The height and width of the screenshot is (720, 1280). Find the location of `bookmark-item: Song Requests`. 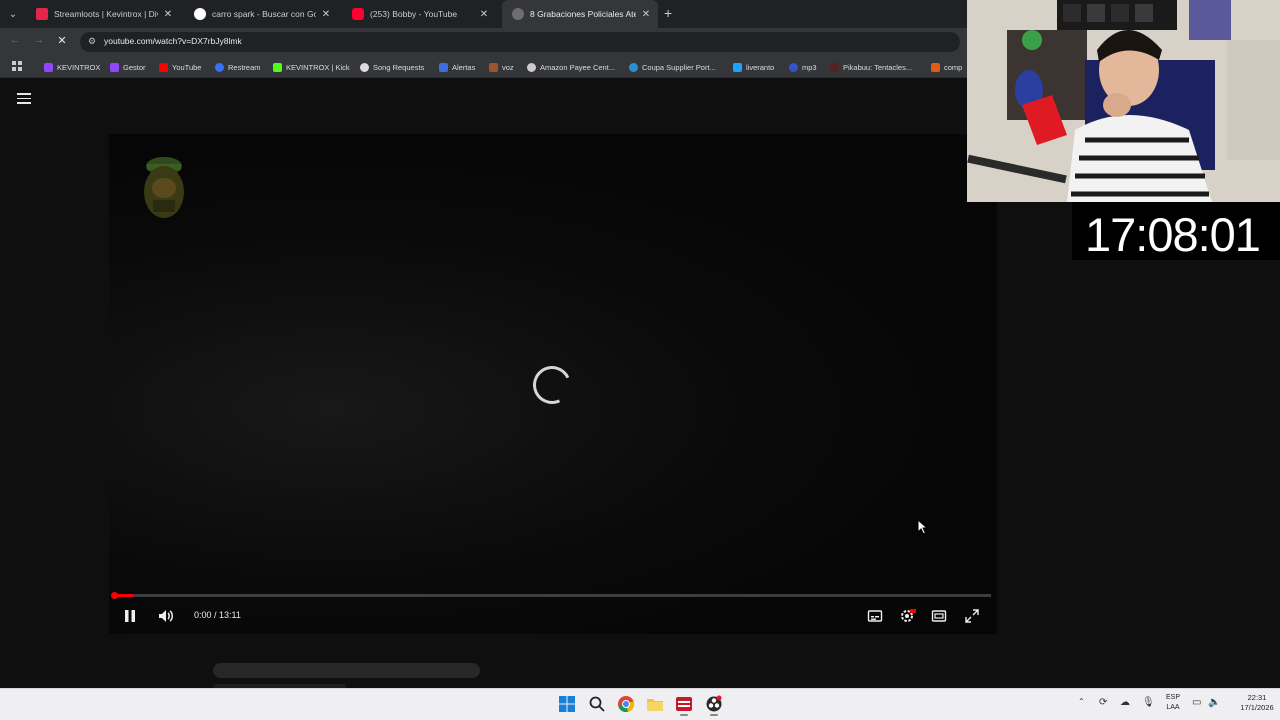

bookmark-item: Song Requests is located at coordinates (392, 67).